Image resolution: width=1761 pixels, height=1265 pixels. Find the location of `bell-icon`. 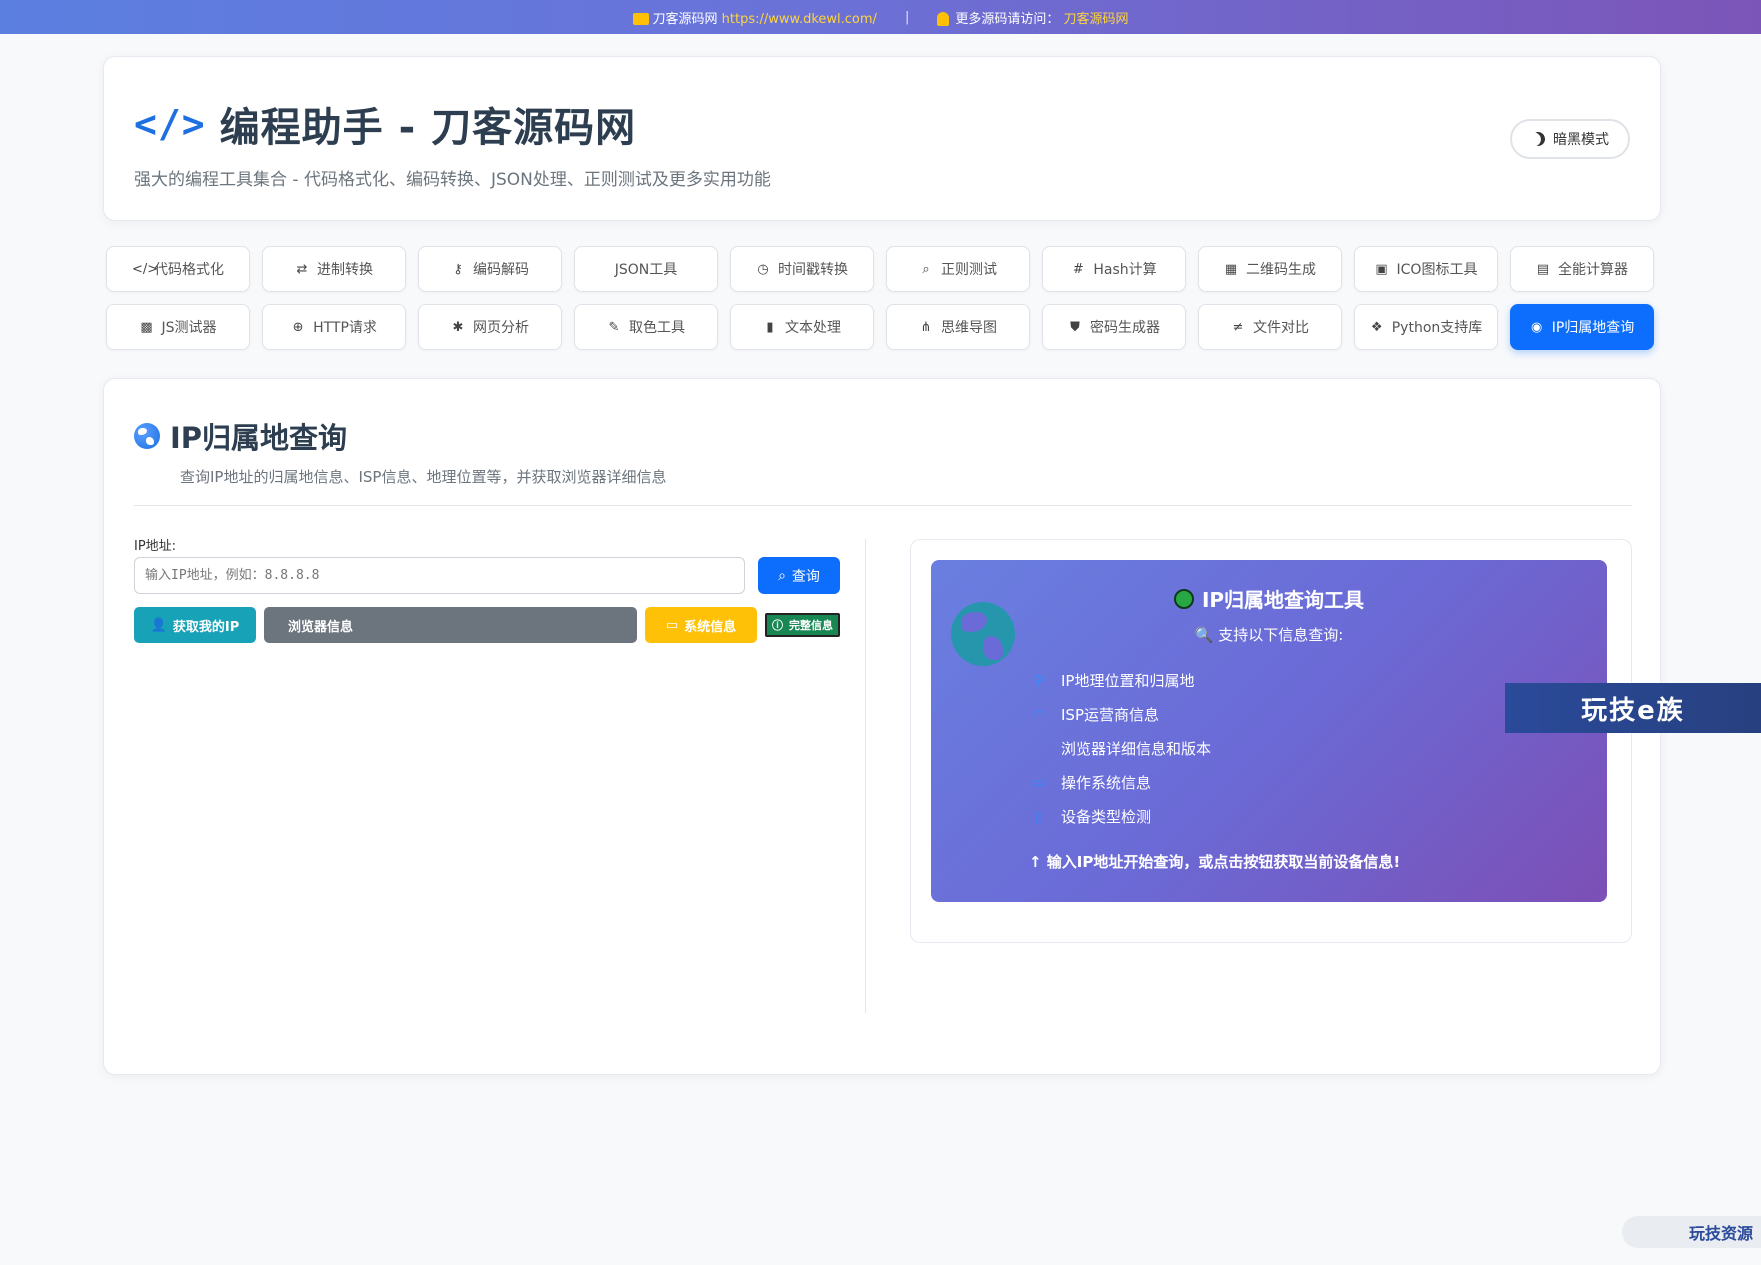

bell-icon is located at coordinates (943, 19).